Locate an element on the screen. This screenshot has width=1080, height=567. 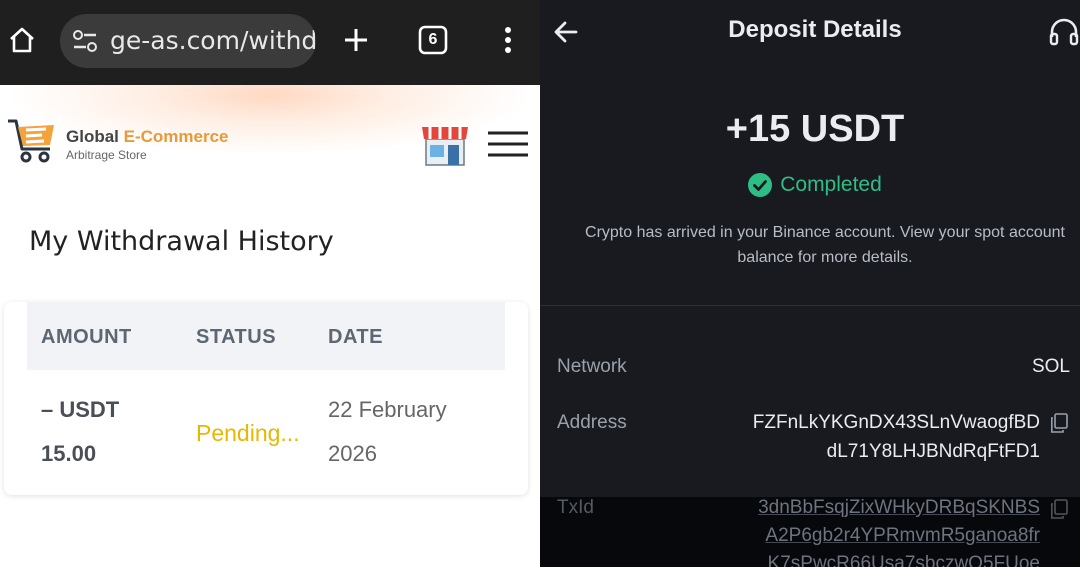
tab-switcher-button: 6 is located at coordinates (433, 40).